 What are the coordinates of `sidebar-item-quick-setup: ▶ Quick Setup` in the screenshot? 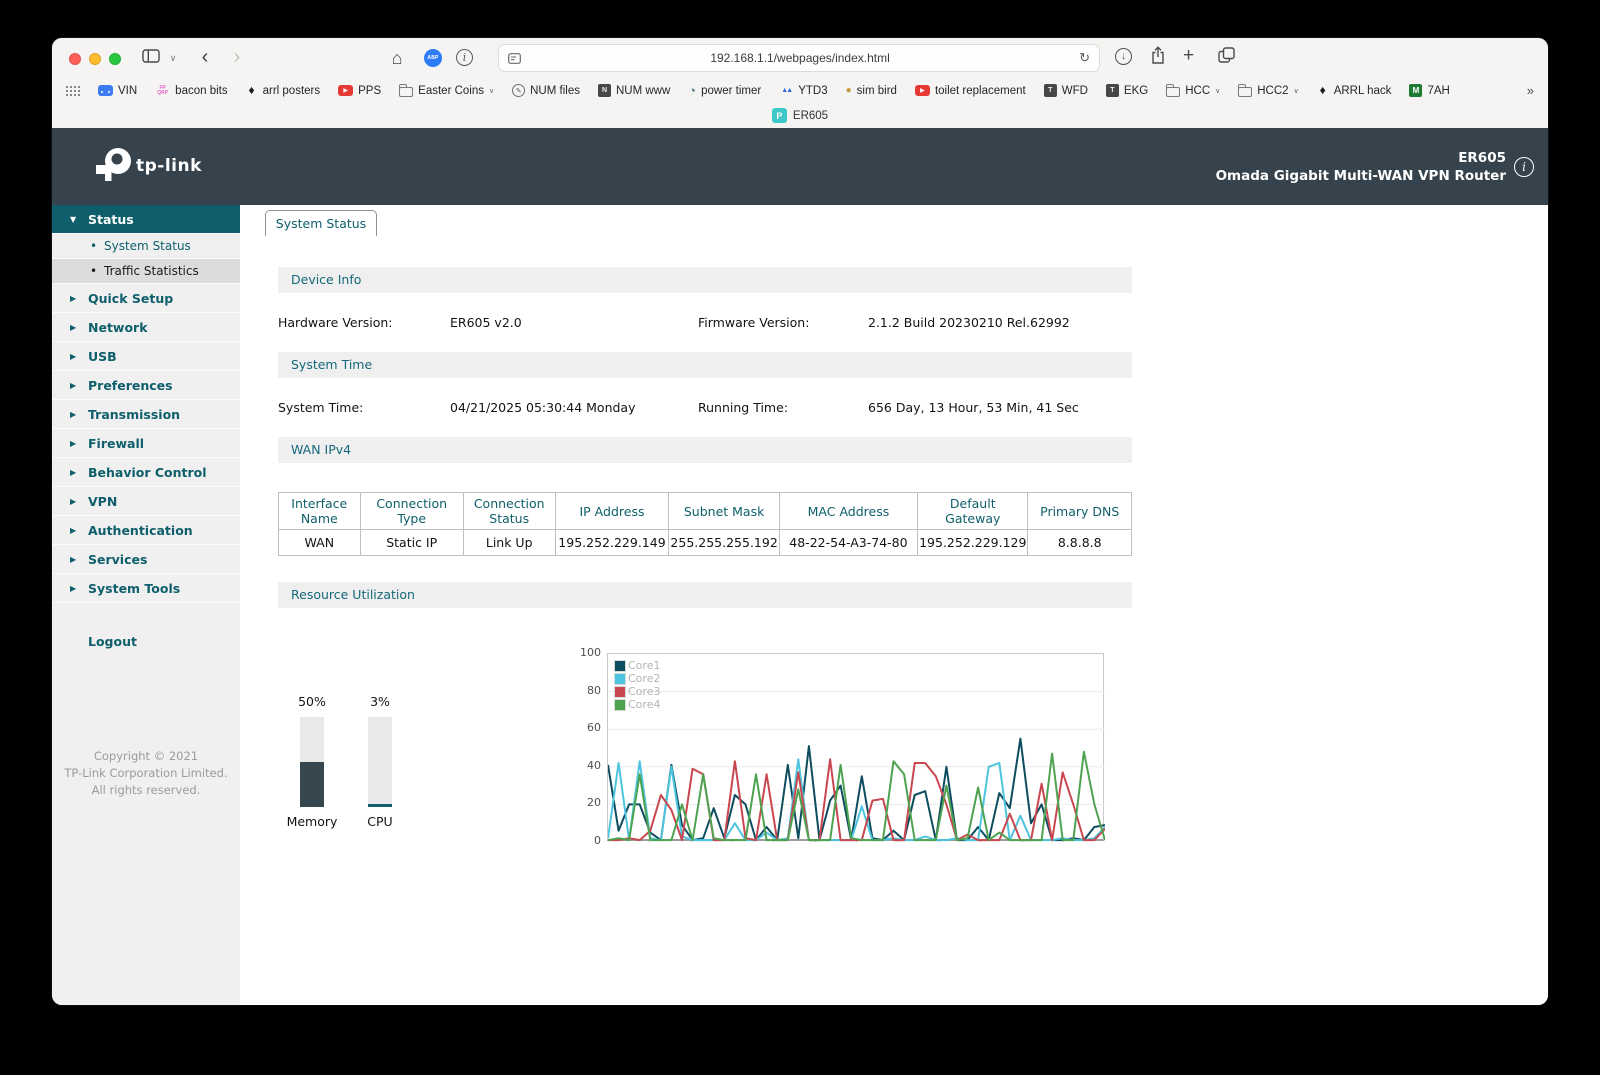 It's located at (146, 298).